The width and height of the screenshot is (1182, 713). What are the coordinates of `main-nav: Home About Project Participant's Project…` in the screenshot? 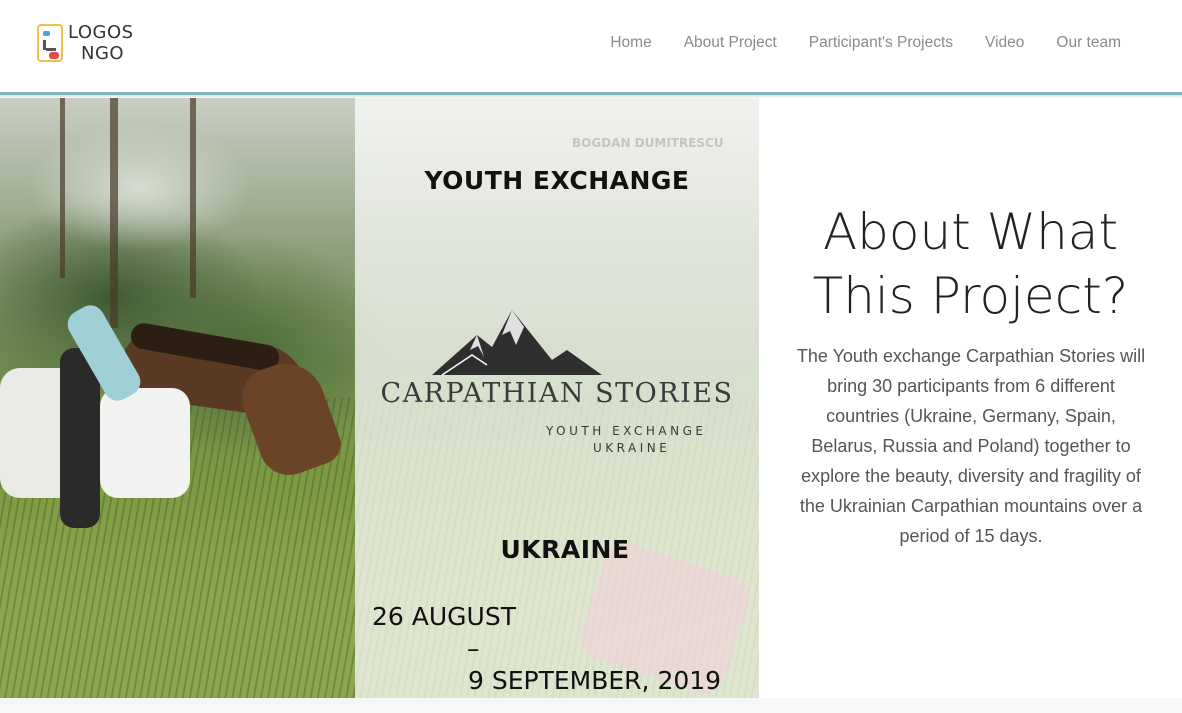 It's located at (865, 43).